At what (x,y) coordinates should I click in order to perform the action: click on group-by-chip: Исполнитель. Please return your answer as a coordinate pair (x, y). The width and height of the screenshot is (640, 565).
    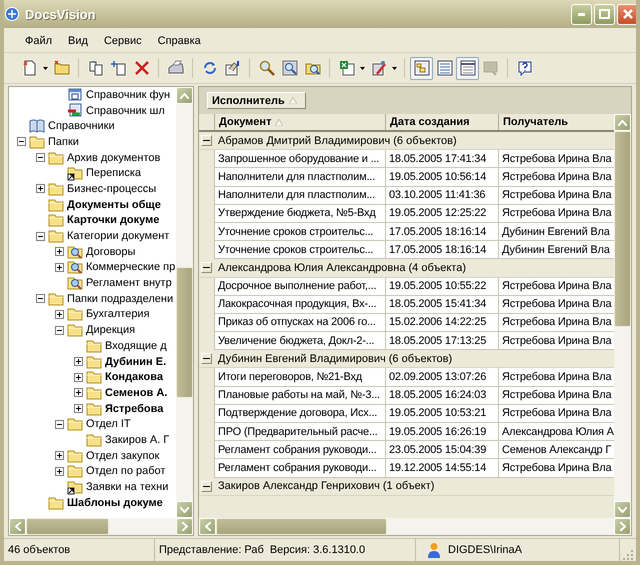
    Looking at the image, I should click on (256, 100).